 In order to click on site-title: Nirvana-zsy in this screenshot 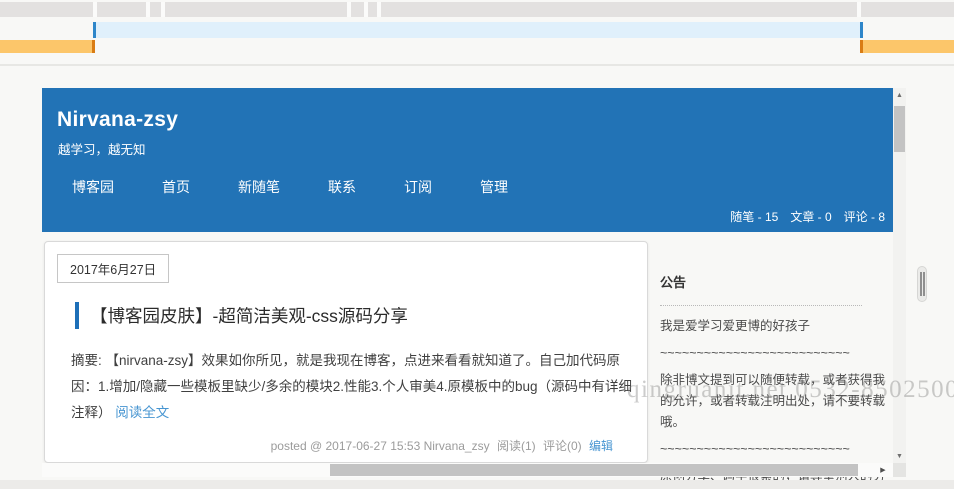, I will do `click(118, 119)`.